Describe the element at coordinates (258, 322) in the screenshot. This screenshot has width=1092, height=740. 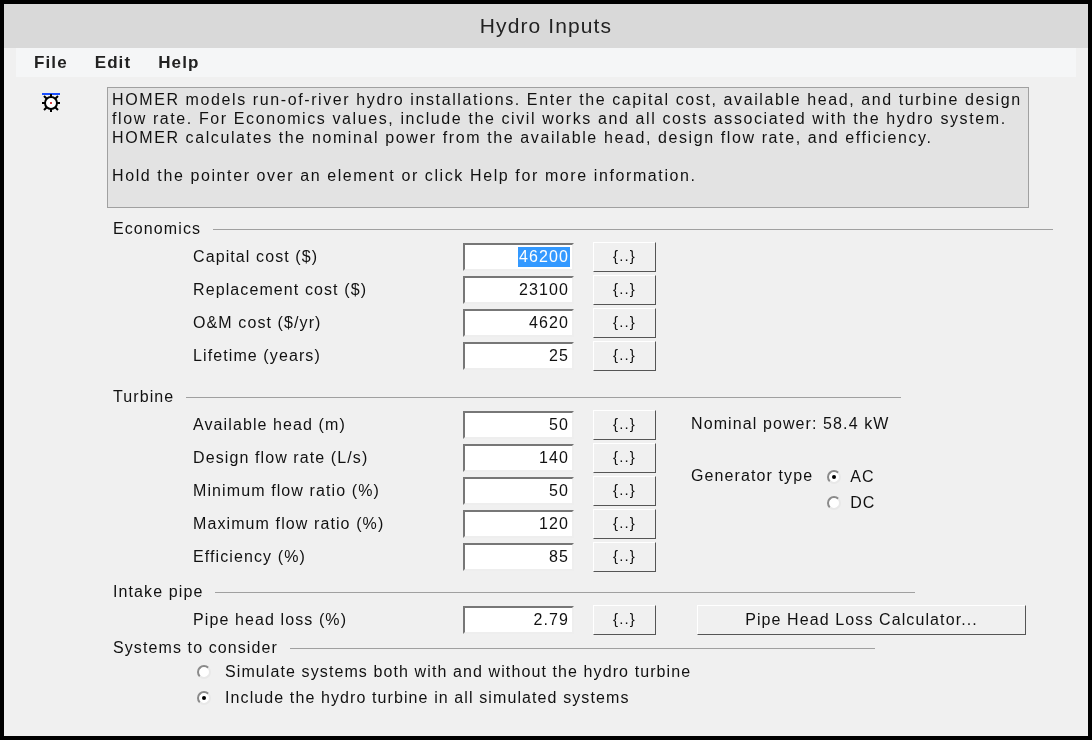
I see `field-label: O&M cost ($/yr)` at that location.